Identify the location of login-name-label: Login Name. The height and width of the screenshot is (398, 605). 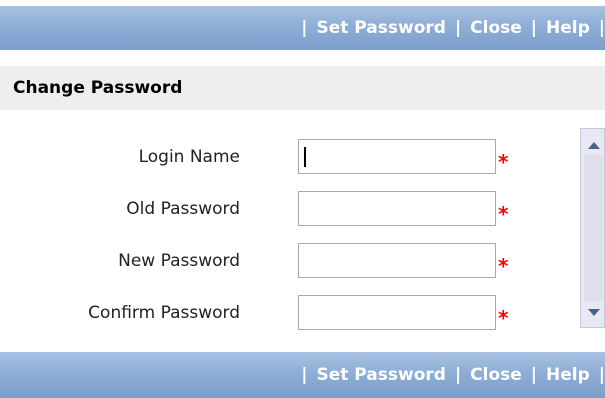
(189, 157).